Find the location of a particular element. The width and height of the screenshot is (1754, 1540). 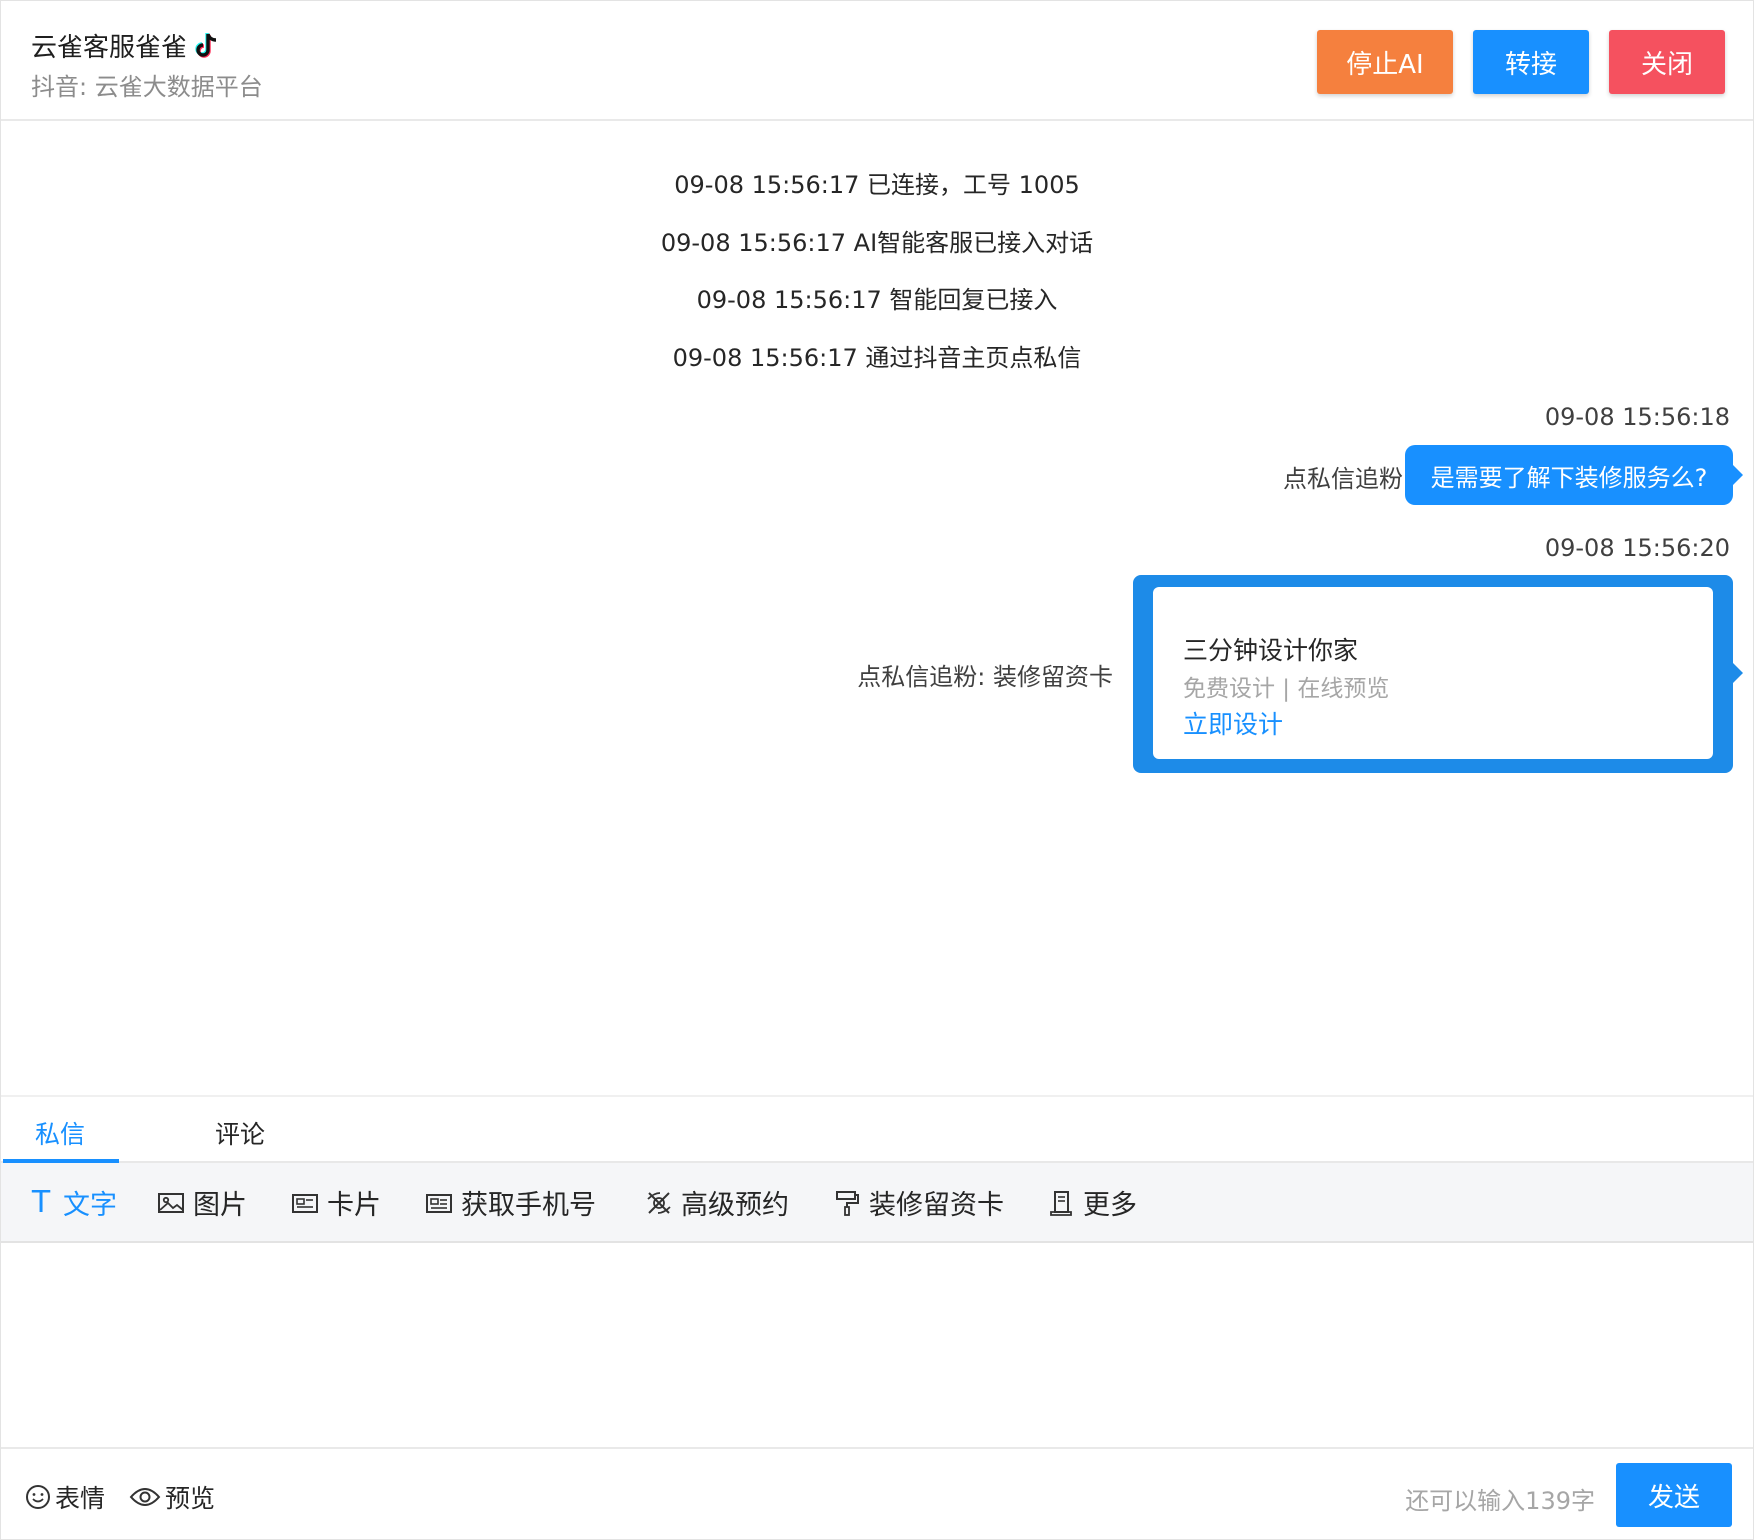

emoji-button: 表情 is located at coordinates (65, 1497).